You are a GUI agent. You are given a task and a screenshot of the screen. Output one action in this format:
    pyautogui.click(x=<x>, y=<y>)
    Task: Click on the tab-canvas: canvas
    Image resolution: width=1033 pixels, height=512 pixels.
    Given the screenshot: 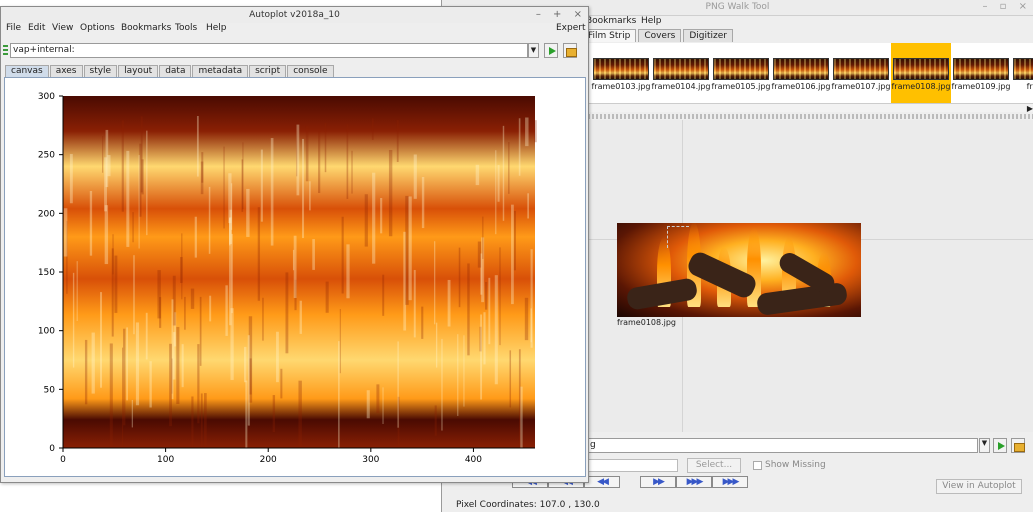 What is the action you would take?
    pyautogui.click(x=27, y=71)
    